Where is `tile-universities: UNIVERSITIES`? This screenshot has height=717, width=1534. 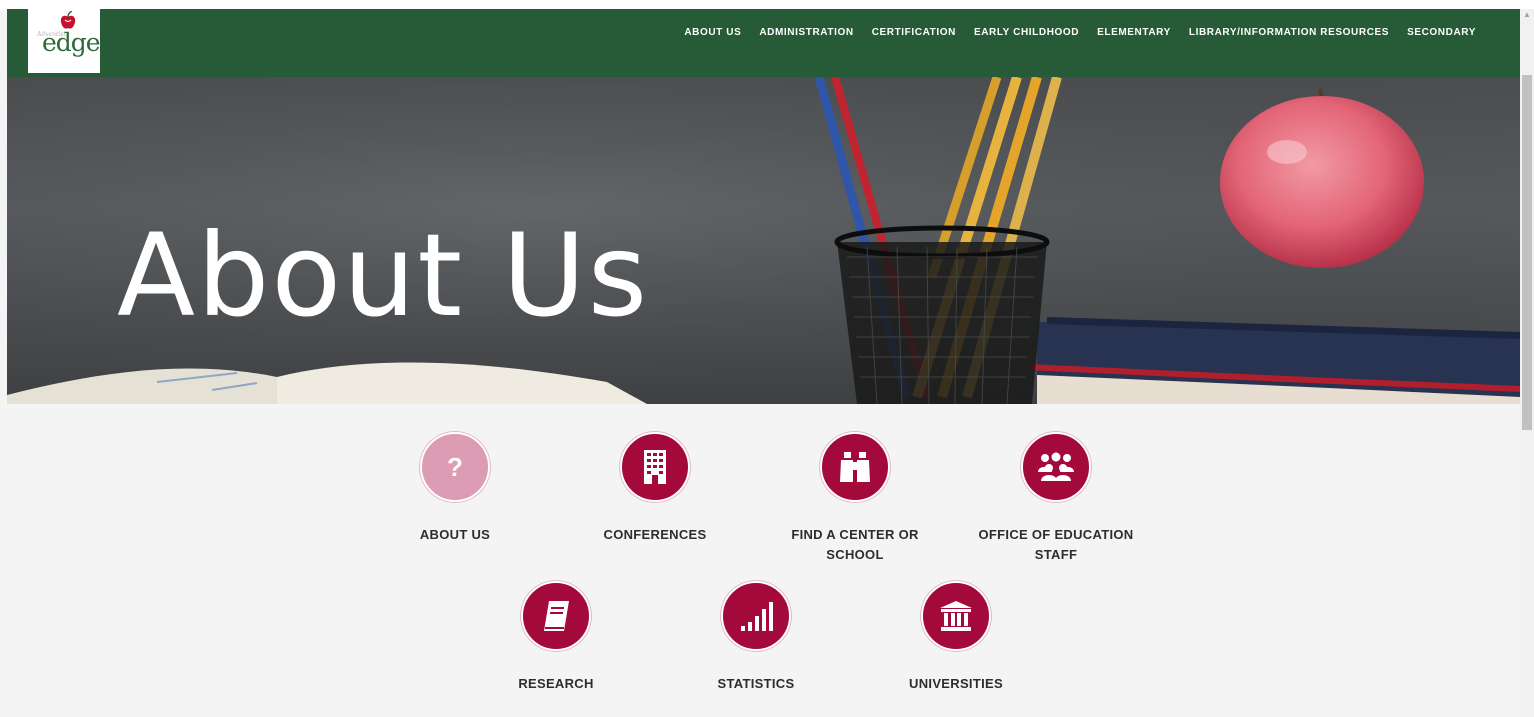 tile-universities: UNIVERSITIES is located at coordinates (956, 637).